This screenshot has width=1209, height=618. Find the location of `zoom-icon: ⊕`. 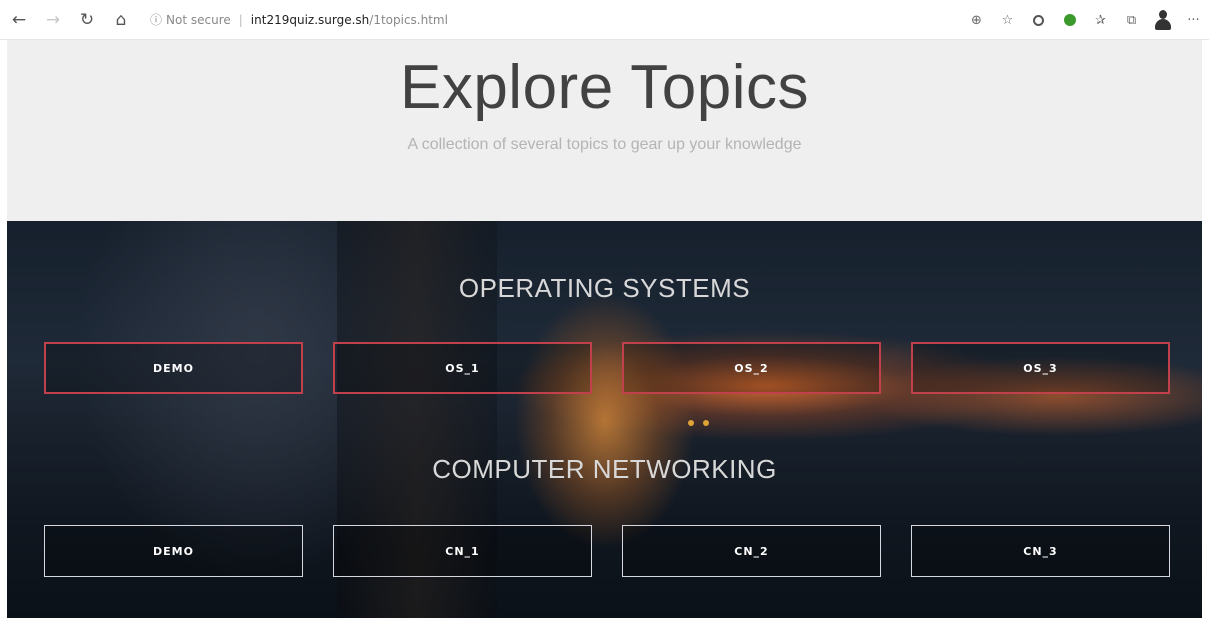

zoom-icon: ⊕ is located at coordinates (976, 20).